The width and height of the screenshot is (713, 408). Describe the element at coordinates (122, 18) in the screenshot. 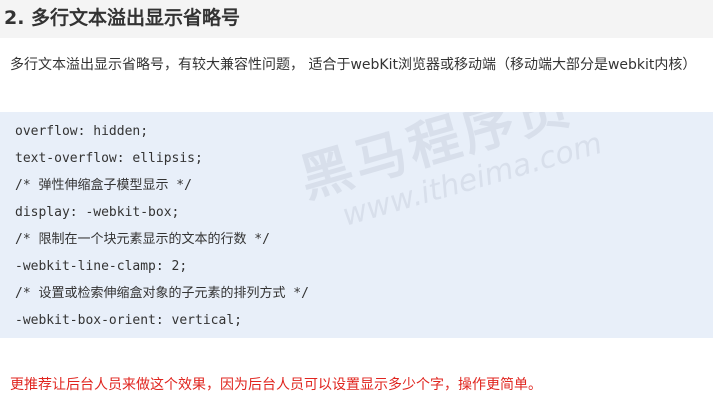

I see `section-heading: 2. 多行文本溢出显示省略号` at that location.